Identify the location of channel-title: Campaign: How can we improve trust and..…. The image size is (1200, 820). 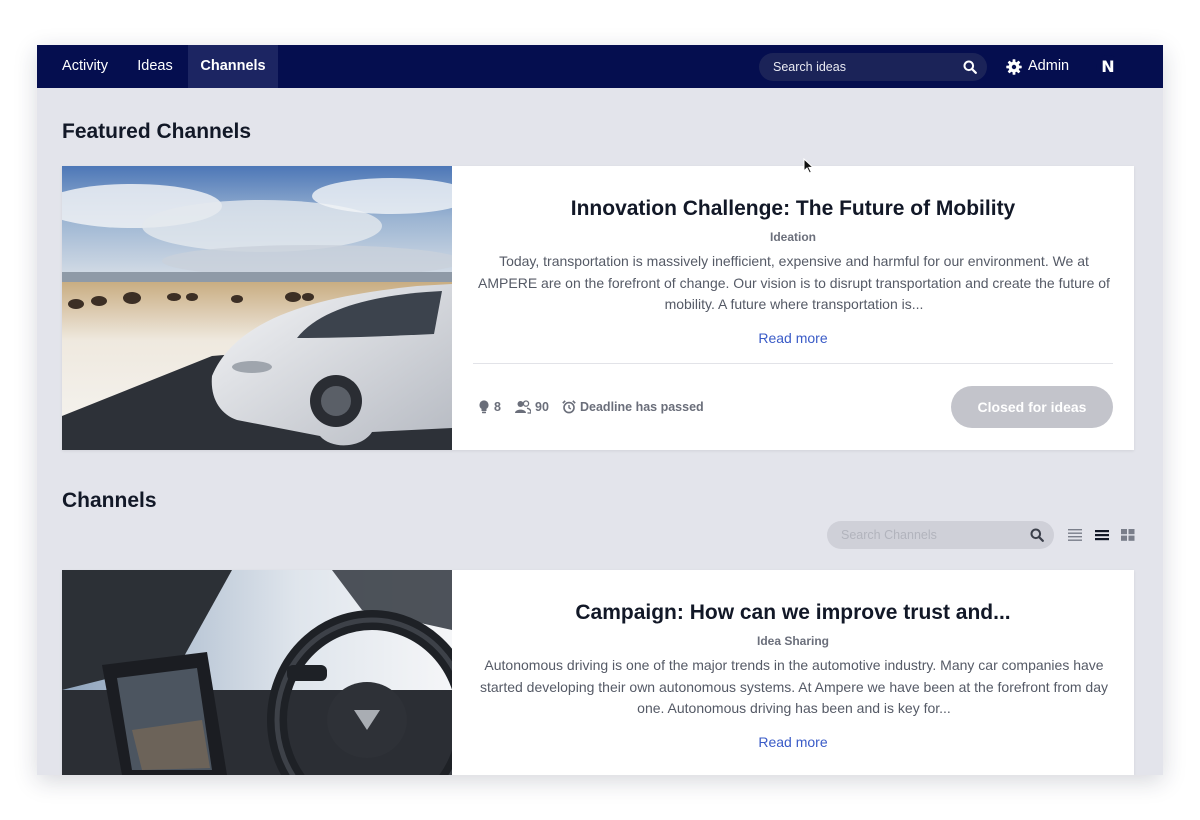
(793, 613).